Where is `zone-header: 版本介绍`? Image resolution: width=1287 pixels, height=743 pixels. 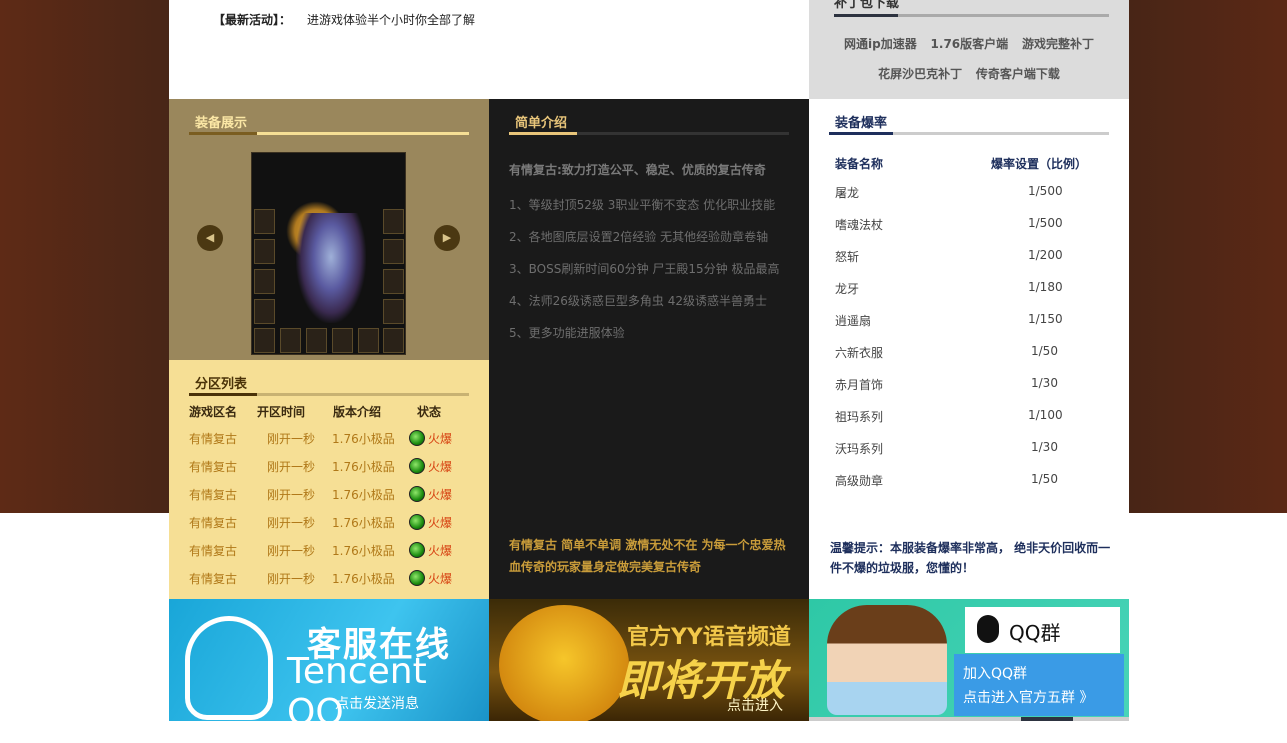 zone-header: 版本介绍 is located at coordinates (357, 412).